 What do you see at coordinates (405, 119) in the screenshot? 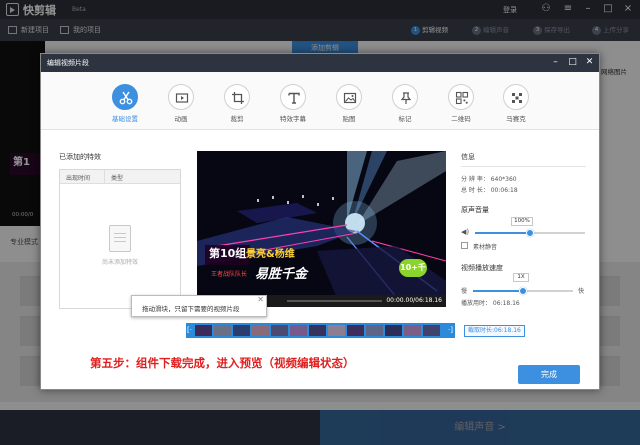
I see `tab-label: 标记` at bounding box center [405, 119].